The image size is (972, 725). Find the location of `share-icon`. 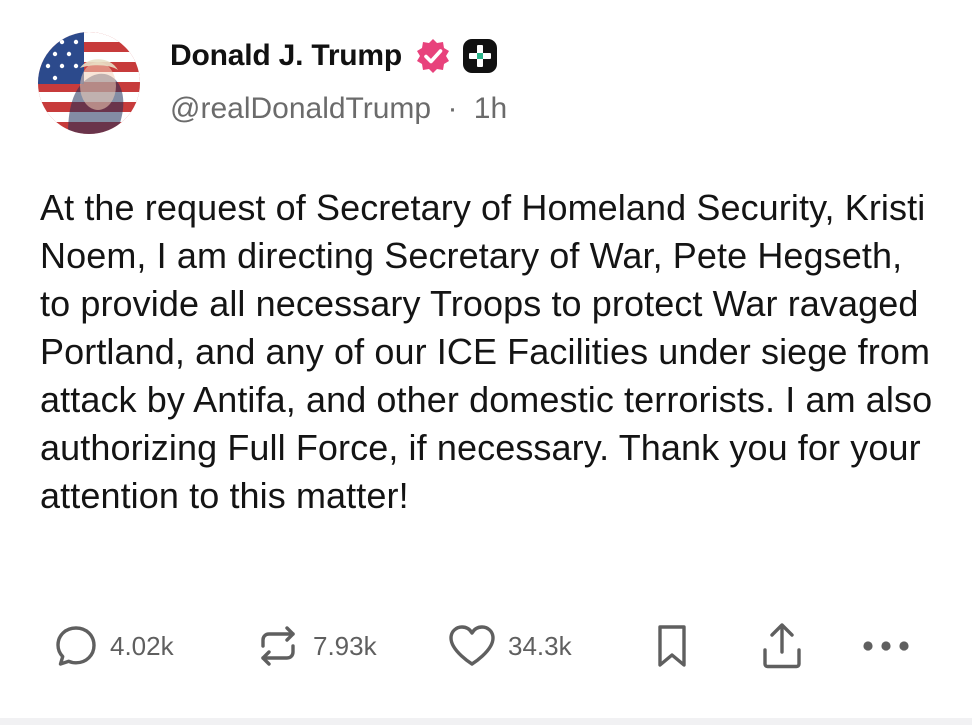

share-icon is located at coordinates (782, 646).